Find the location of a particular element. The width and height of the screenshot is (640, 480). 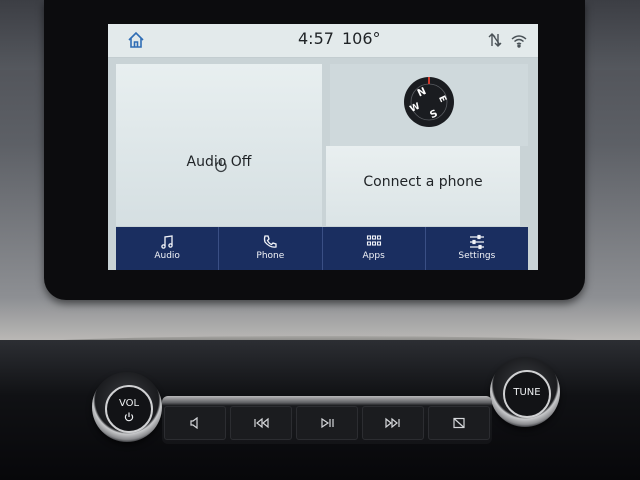

skip-forward-icon is located at coordinates (392, 423).